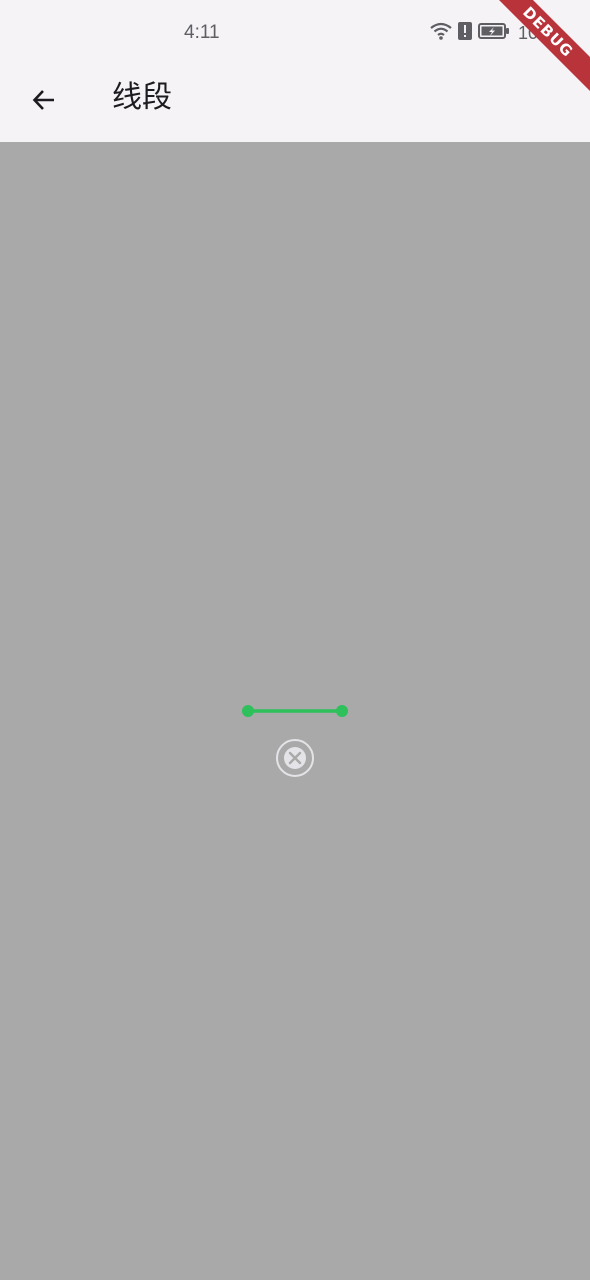 The height and width of the screenshot is (1280, 590). I want to click on status-bar: 4:11 100, so click(295, 32).